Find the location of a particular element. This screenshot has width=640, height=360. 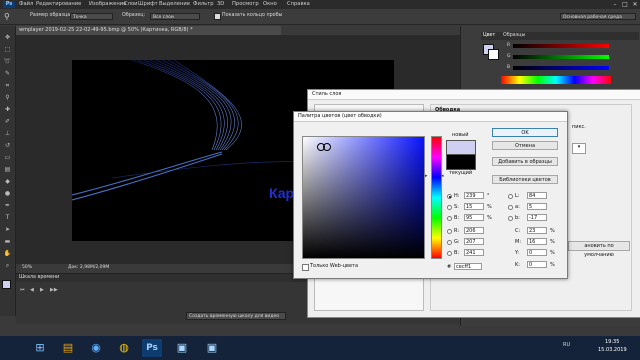

lightness-field: 84 is located at coordinates (537, 195).